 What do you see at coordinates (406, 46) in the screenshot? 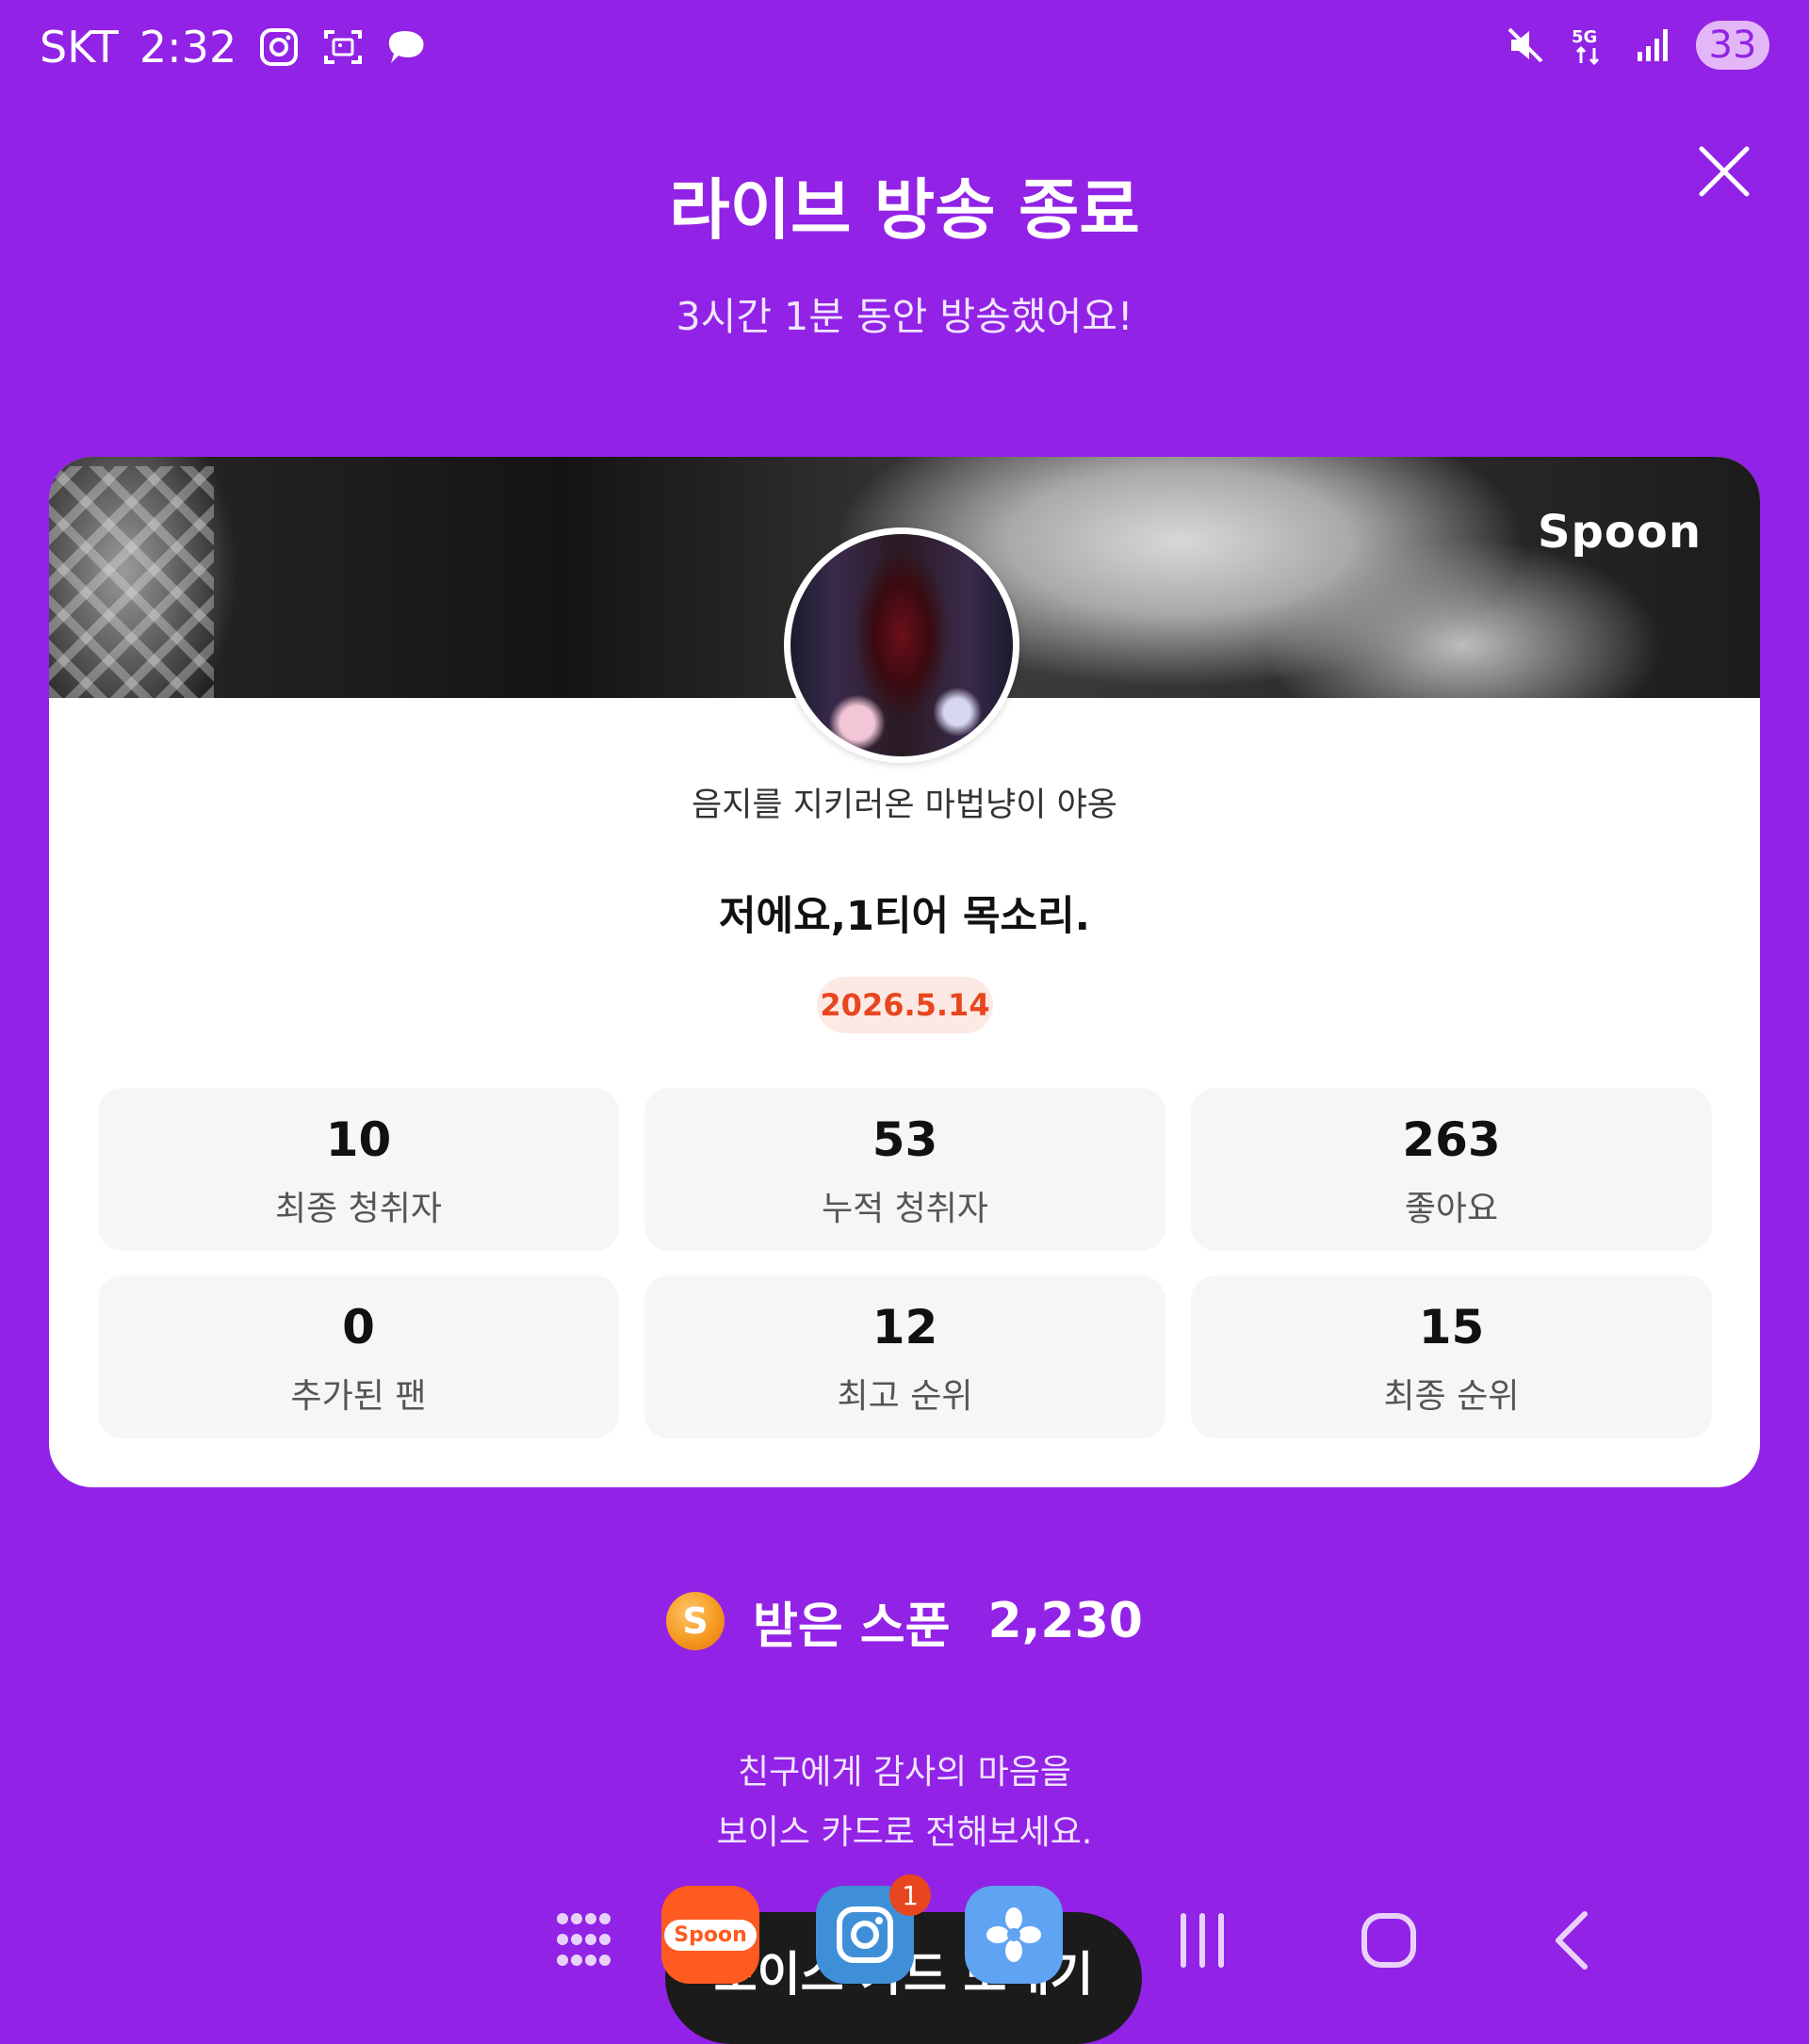
I see `chat-bubble-icon` at bounding box center [406, 46].